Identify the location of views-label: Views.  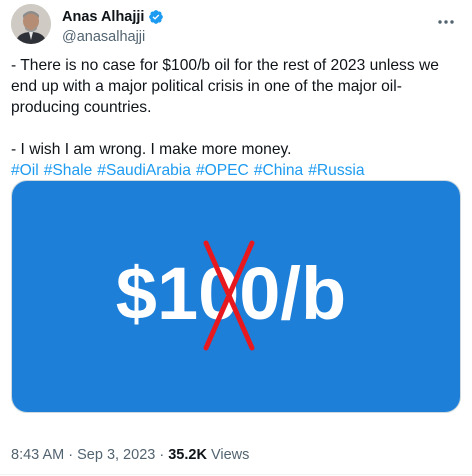
(230, 455).